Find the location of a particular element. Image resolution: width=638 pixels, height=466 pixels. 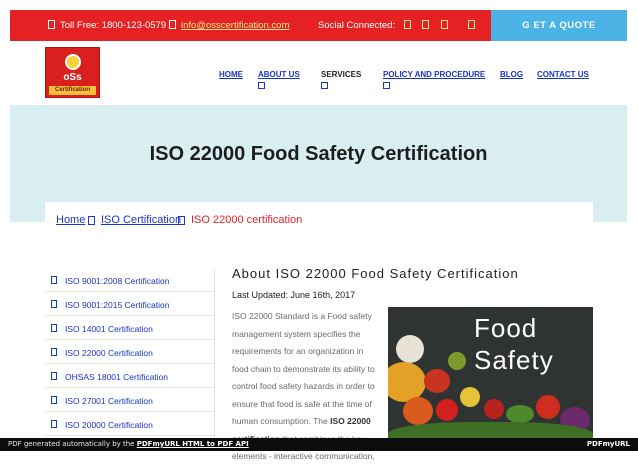

logo-emblem-icon is located at coordinates (73, 62).